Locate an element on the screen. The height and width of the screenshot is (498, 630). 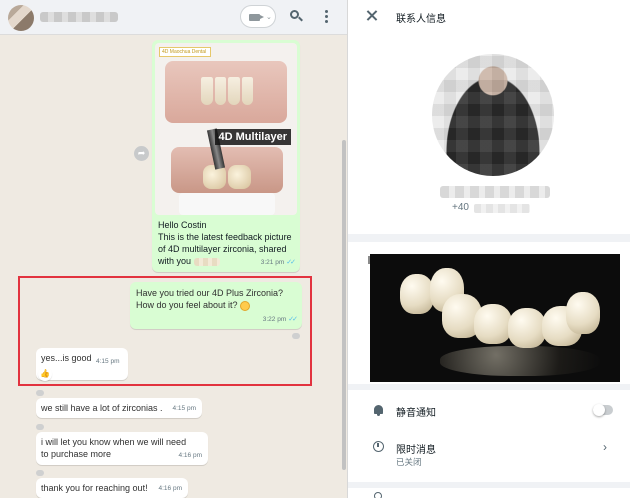
search-icon is located at coordinates (296, 16).